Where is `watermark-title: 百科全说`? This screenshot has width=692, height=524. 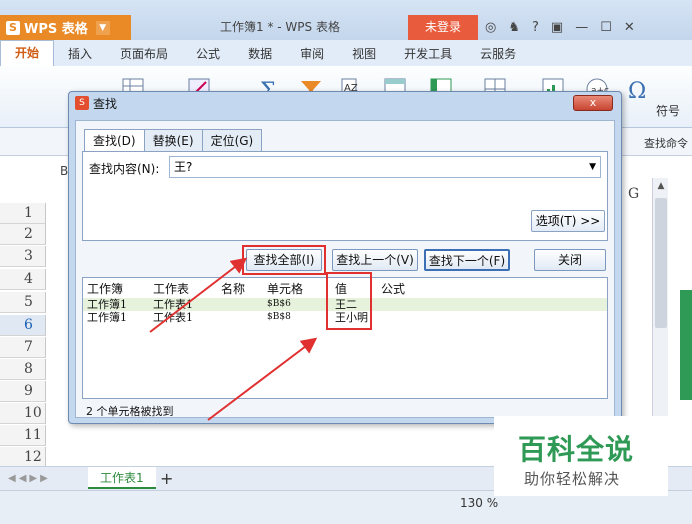 watermark-title: 百科全说 is located at coordinates (576, 449).